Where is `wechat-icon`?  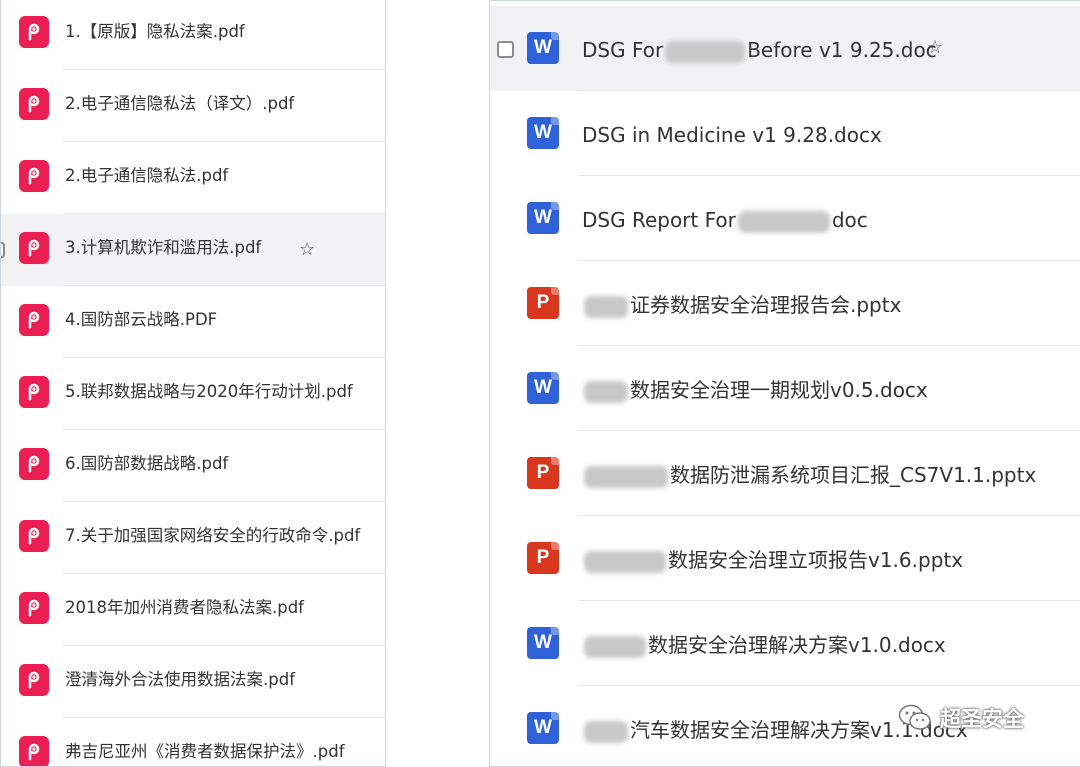 wechat-icon is located at coordinates (914, 717).